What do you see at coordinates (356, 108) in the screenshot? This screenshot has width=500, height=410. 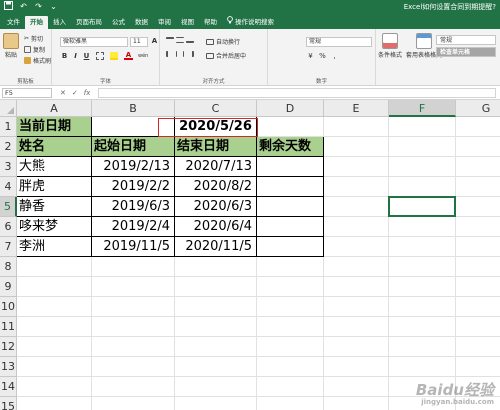 I see `column-header-e: E` at bounding box center [356, 108].